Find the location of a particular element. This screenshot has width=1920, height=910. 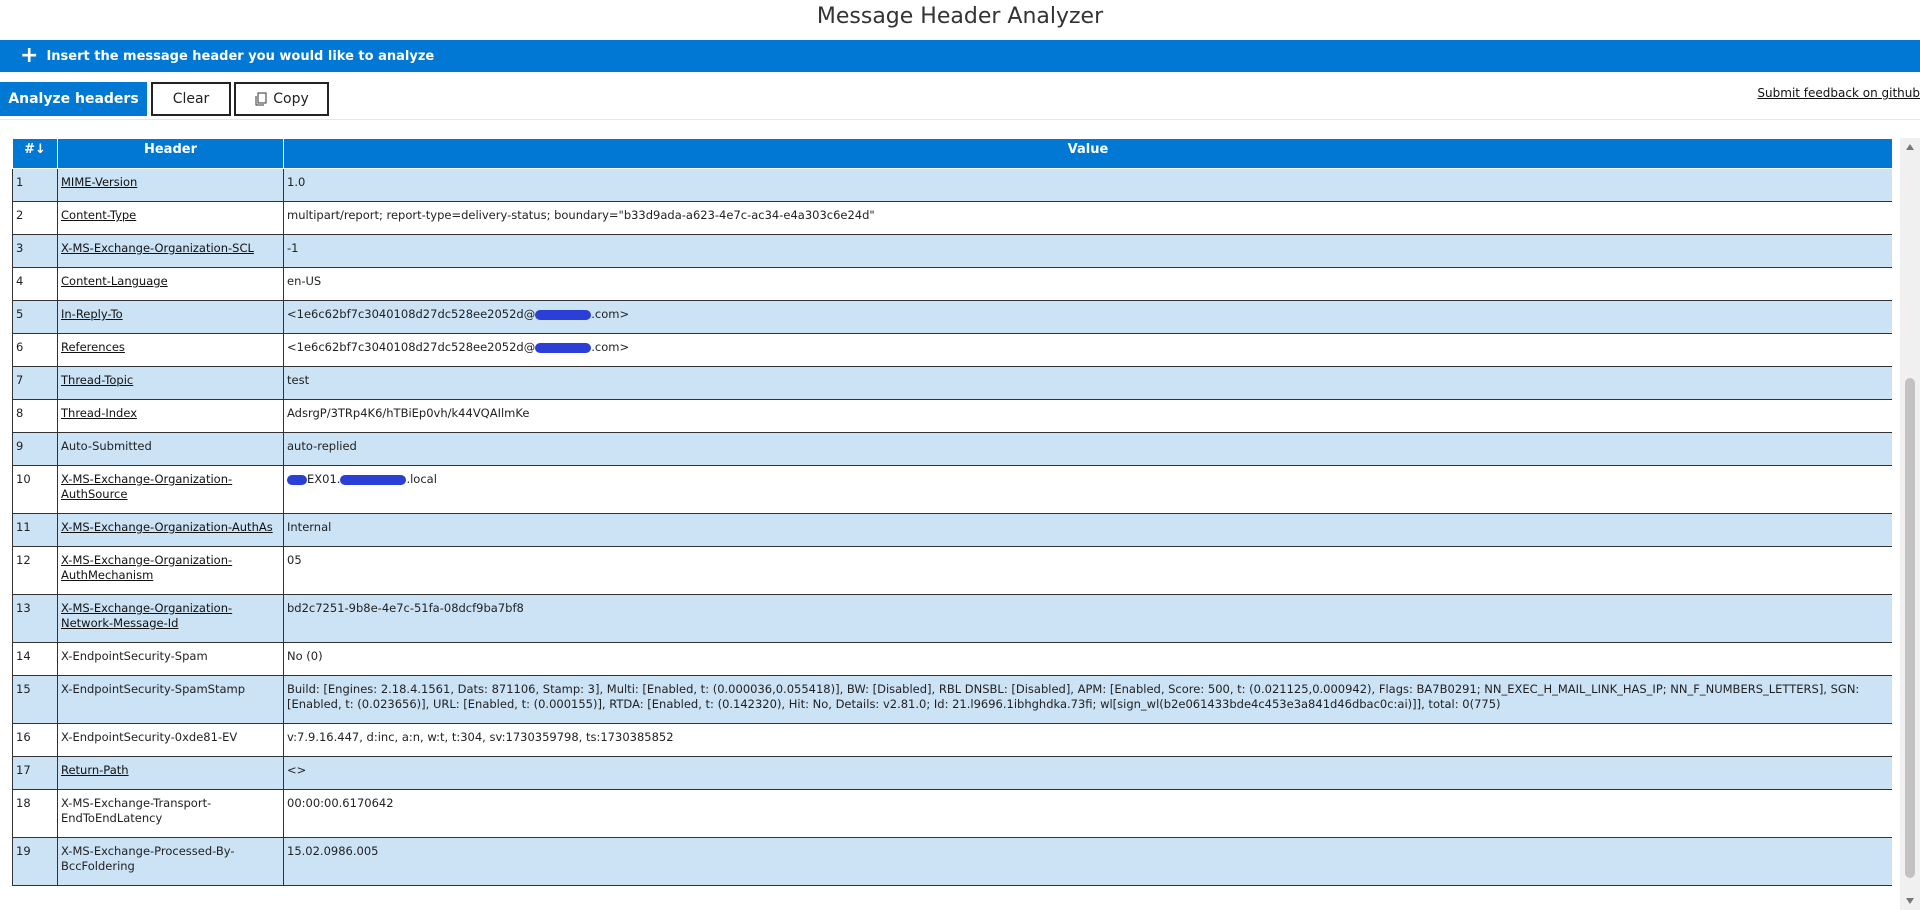

table-header-row: #↓ Header Value is located at coordinates (952, 153).